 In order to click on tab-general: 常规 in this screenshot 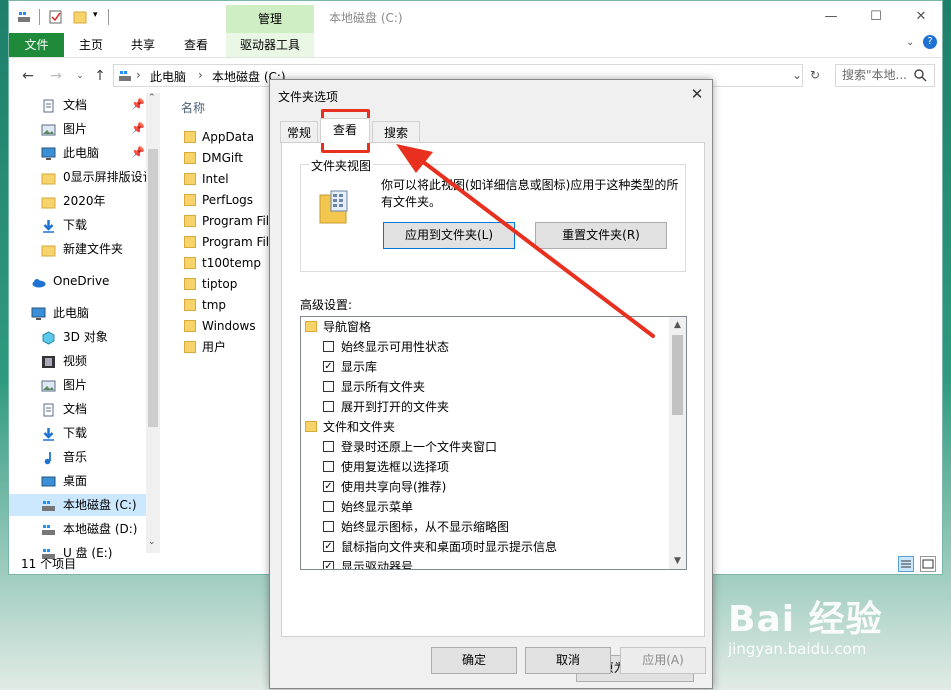, I will do `click(299, 132)`.